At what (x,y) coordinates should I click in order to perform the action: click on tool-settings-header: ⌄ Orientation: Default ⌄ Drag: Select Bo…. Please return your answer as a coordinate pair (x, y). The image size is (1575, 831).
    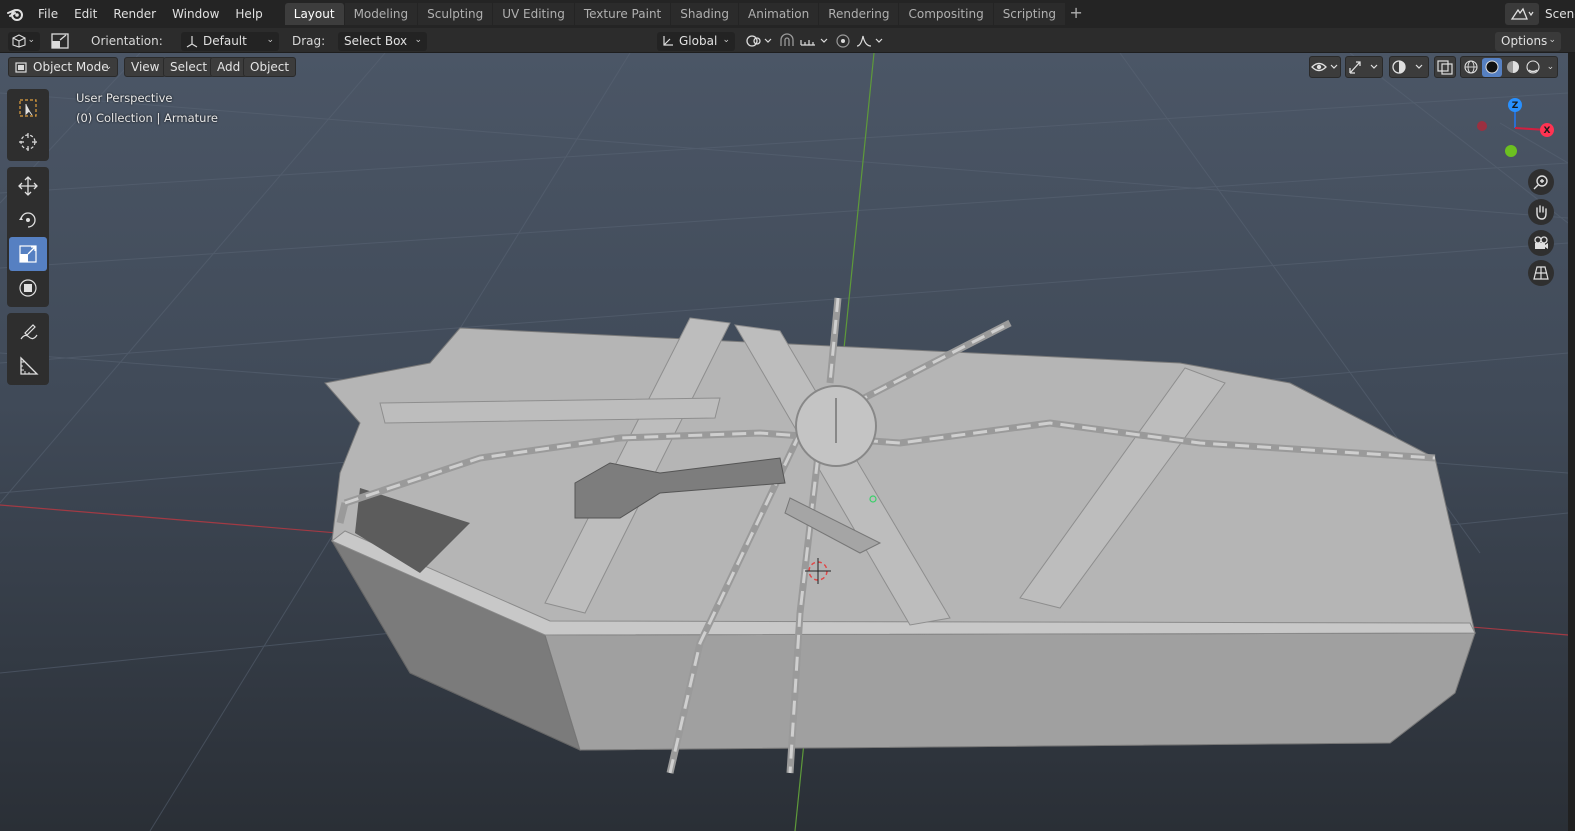
    Looking at the image, I should click on (787, 40).